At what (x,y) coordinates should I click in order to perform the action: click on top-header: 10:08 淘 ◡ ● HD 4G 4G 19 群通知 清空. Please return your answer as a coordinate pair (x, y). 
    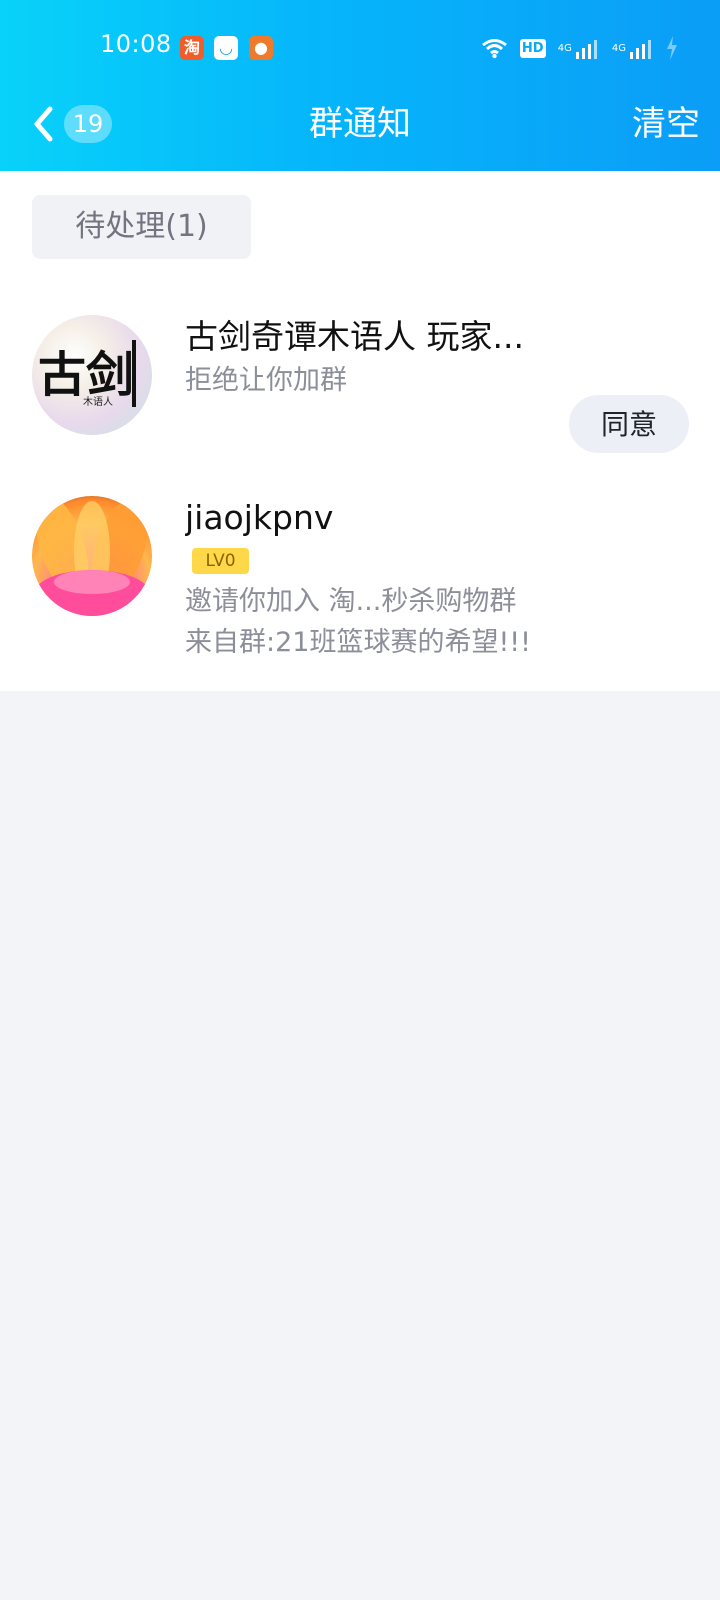
    Looking at the image, I should click on (360, 85).